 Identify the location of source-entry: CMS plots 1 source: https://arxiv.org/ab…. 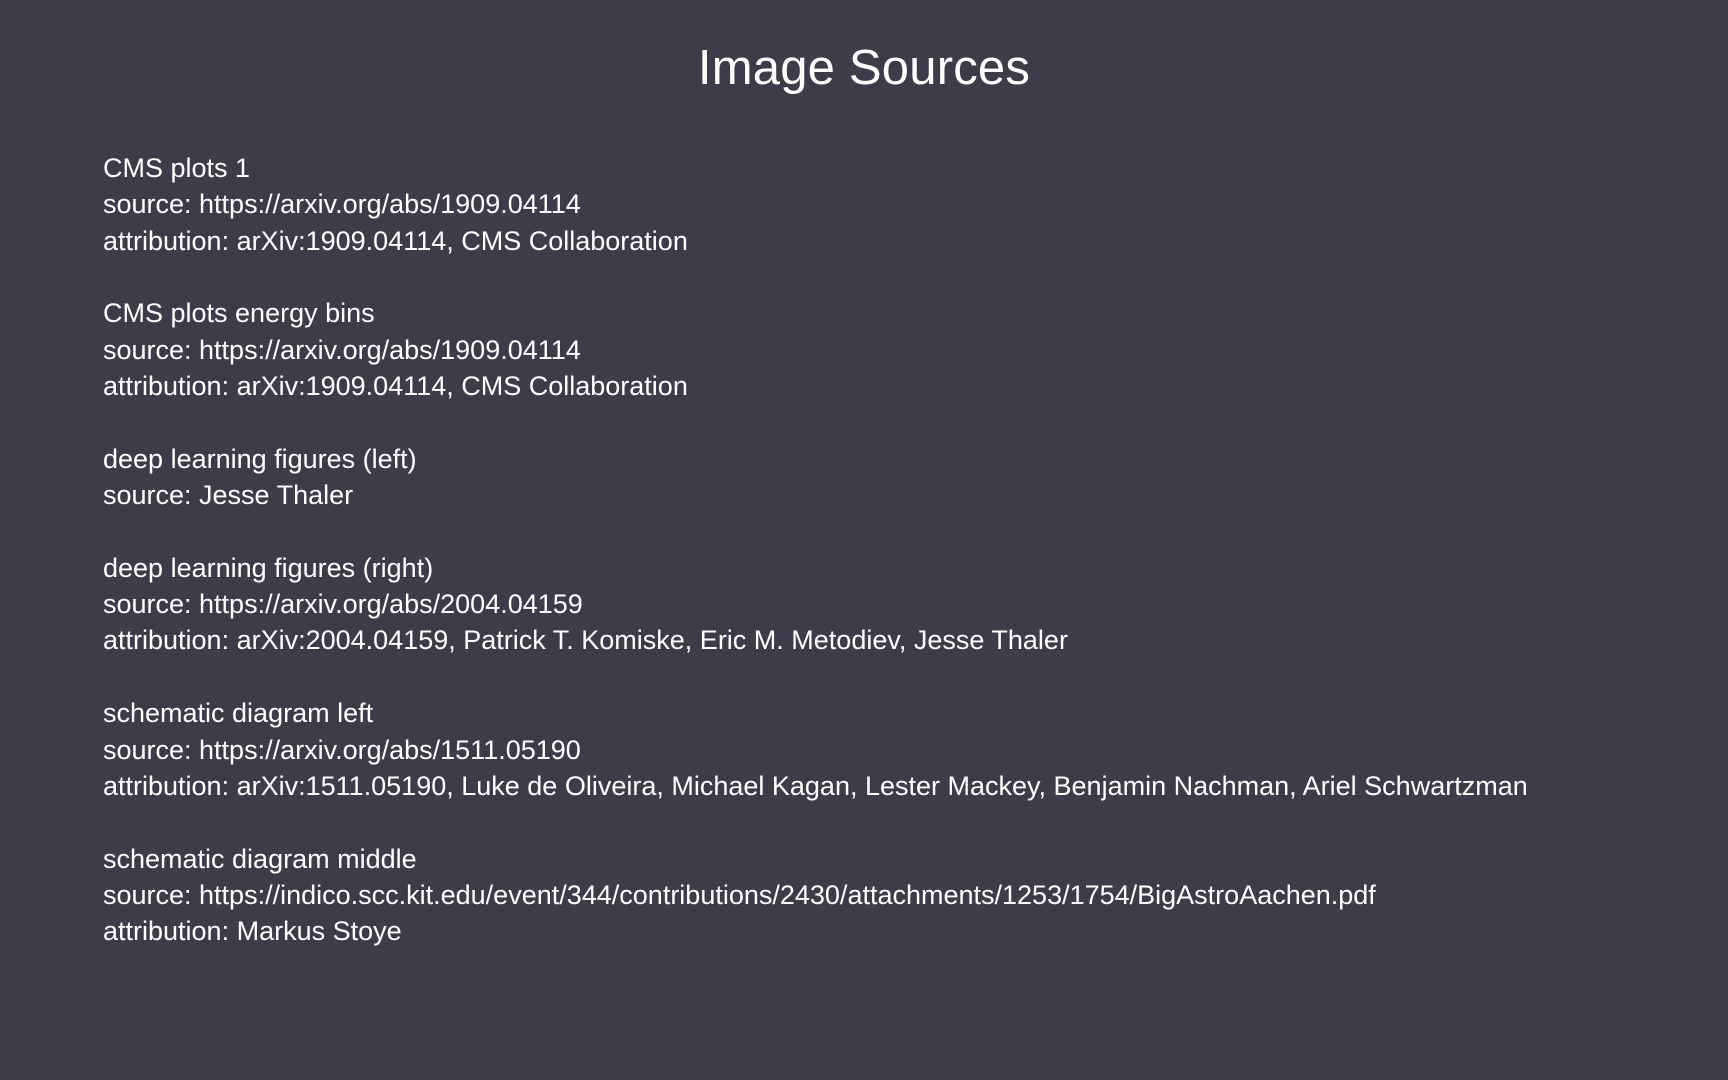
(883, 204).